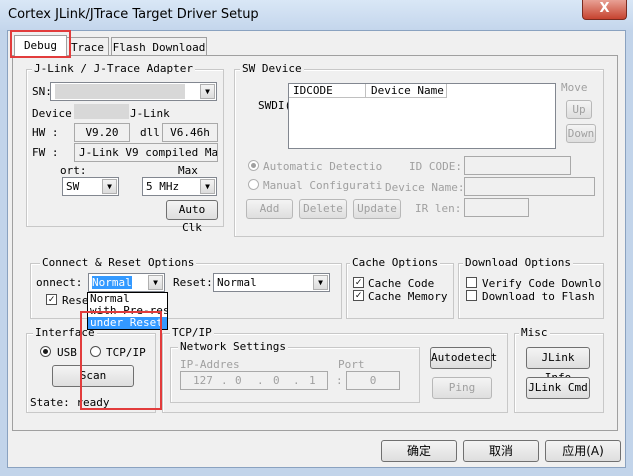 Image resolution: width=633 pixels, height=476 pixels. Describe the element at coordinates (529, 186) in the screenshot. I see `device-name-input` at that location.